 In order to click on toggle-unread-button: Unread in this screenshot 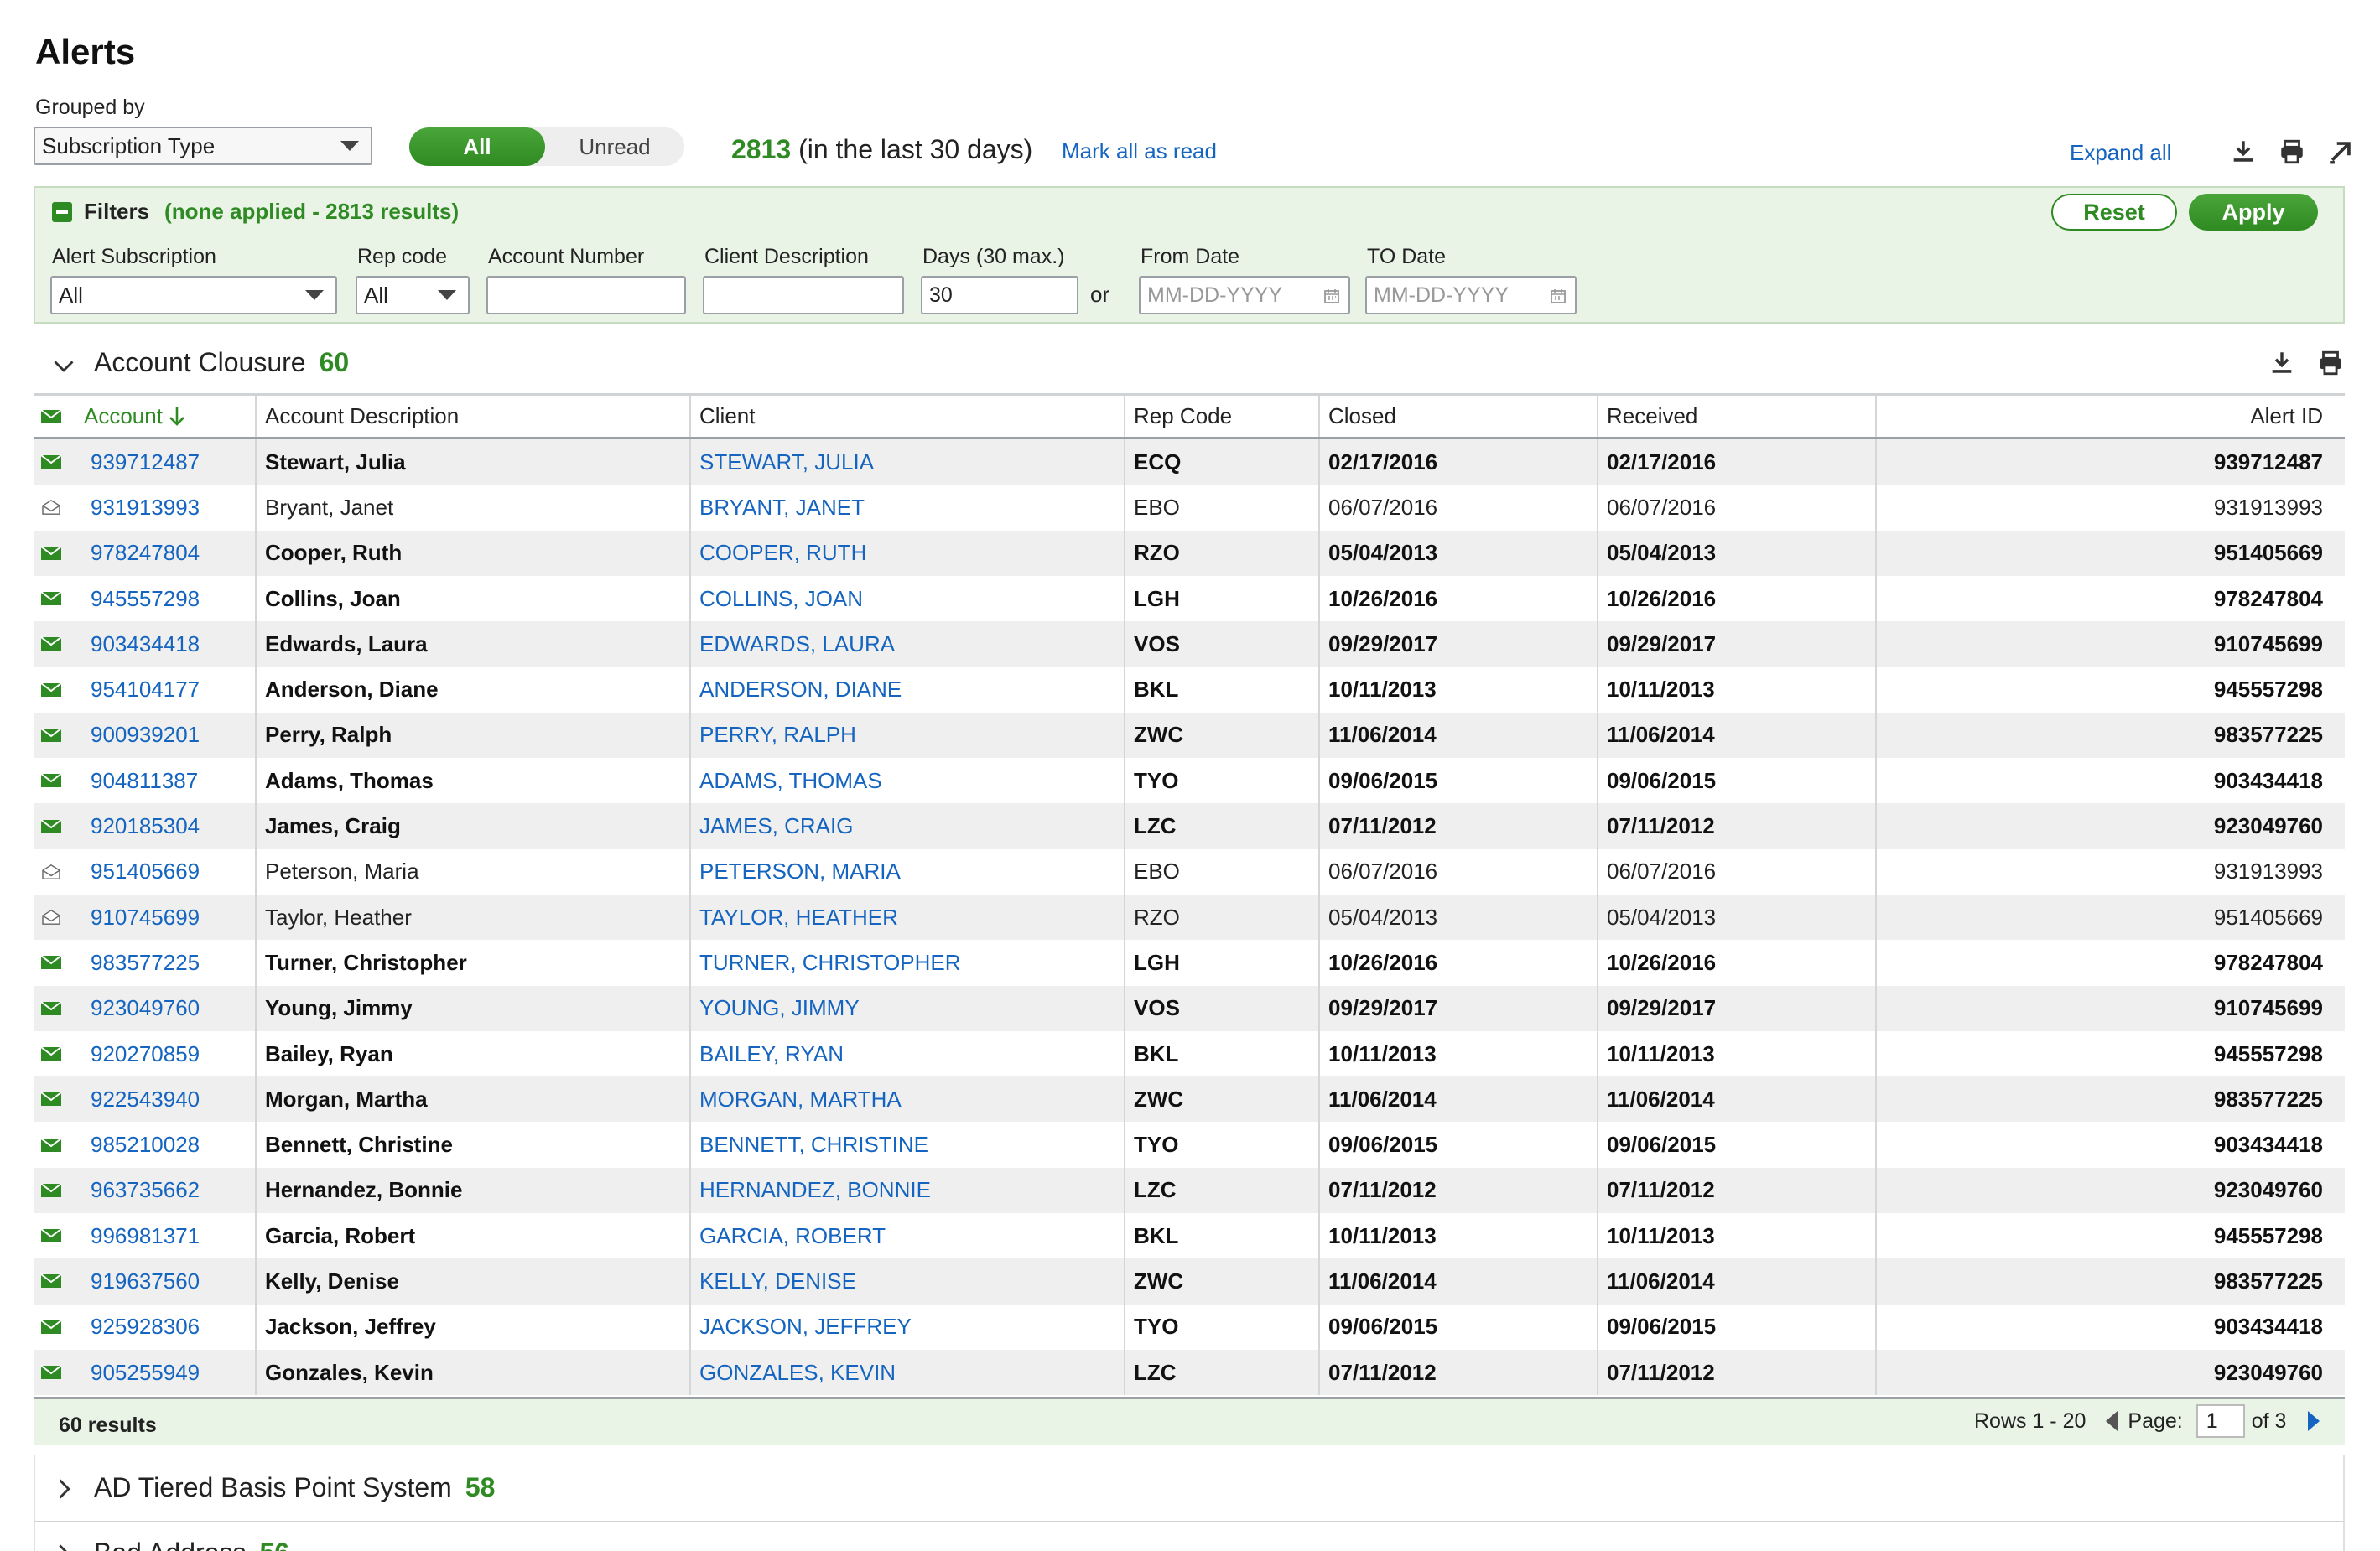, I will do `click(614, 146)`.